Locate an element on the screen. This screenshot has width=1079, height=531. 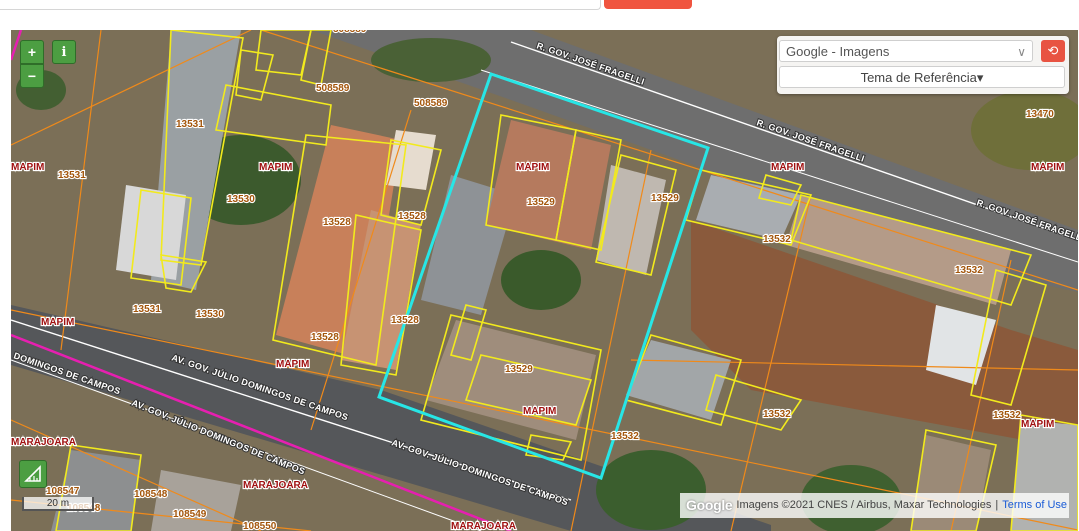
top-bar is located at coordinates (539, 12).